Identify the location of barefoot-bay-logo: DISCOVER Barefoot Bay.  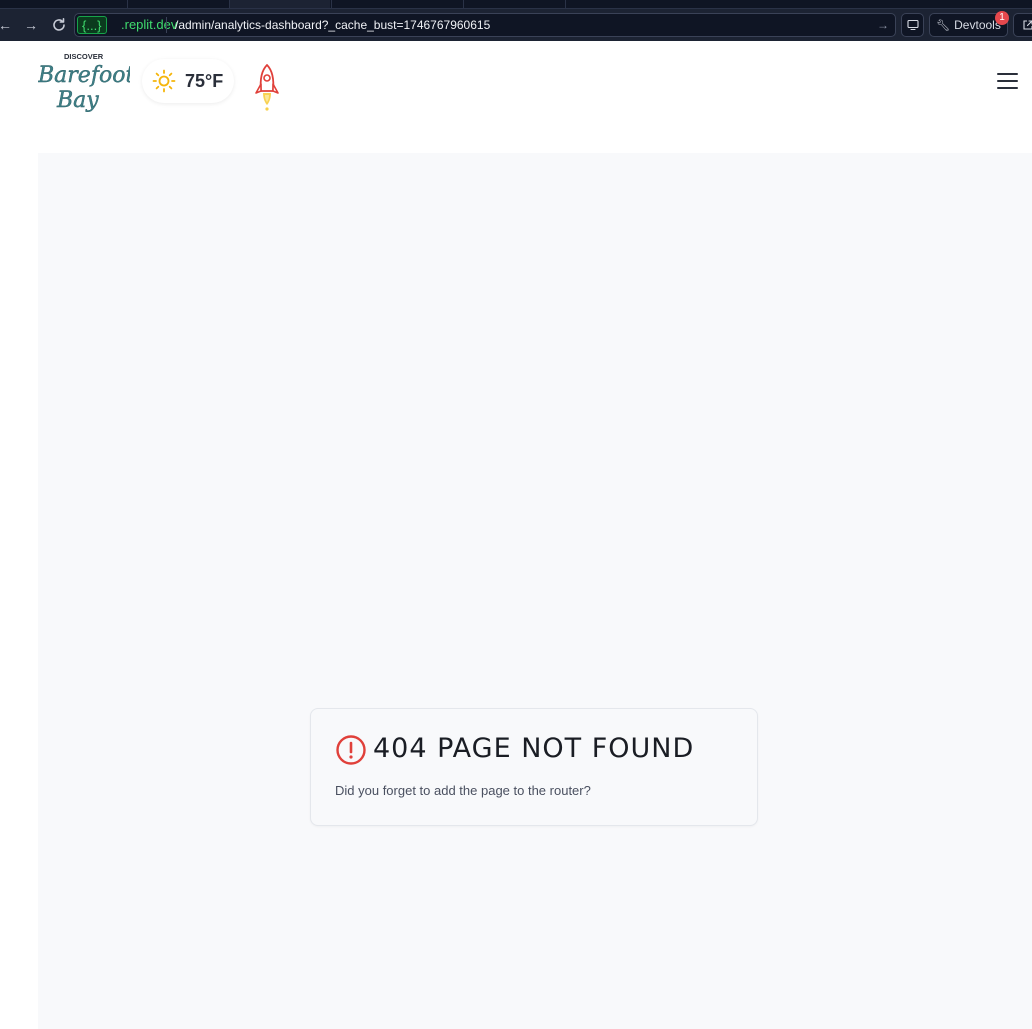
(86, 82).